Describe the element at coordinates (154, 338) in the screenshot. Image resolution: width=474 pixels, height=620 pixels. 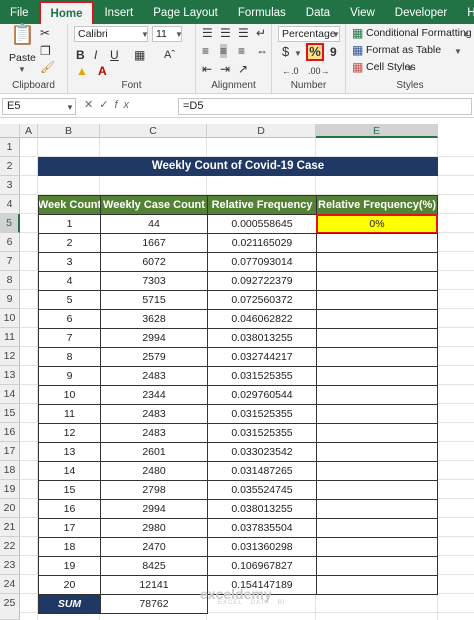
I see `cell-weekly-case-count: 2994` at that location.